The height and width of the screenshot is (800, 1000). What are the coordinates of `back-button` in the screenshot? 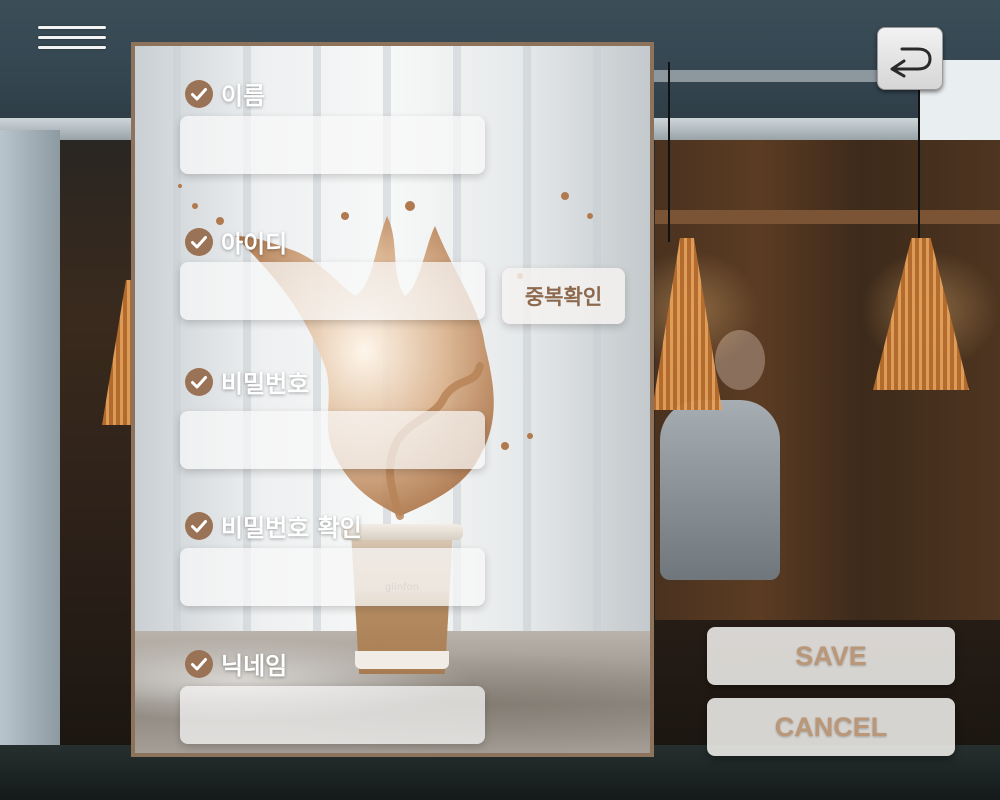 It's located at (910, 58).